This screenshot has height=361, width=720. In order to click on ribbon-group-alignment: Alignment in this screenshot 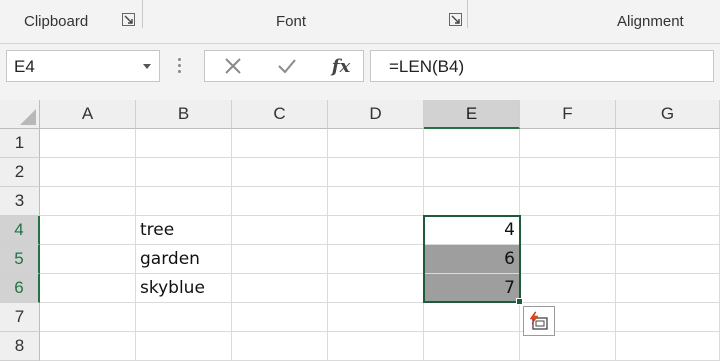, I will do `click(594, 22)`.